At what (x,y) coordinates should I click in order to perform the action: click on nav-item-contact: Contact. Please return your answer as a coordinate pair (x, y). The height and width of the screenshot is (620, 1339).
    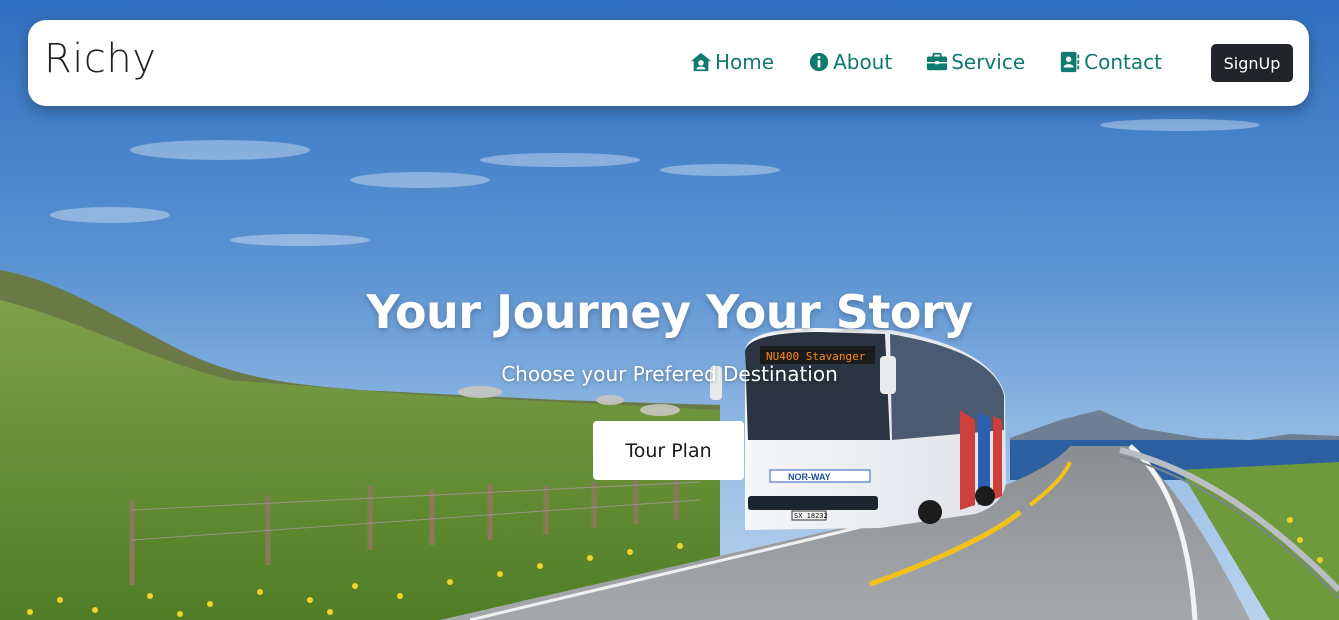
    Looking at the image, I should click on (1110, 62).